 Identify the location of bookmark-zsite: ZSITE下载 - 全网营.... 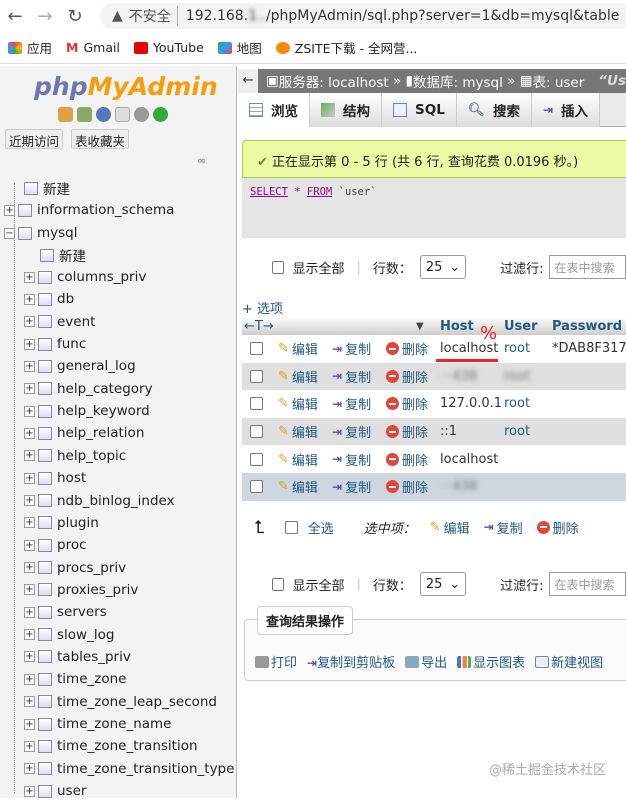
(346, 47).